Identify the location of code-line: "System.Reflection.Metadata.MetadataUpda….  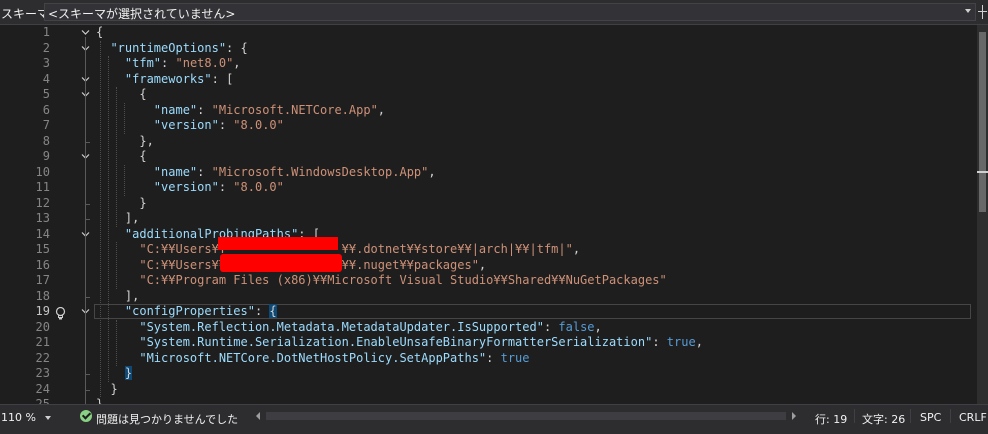
(370, 326).